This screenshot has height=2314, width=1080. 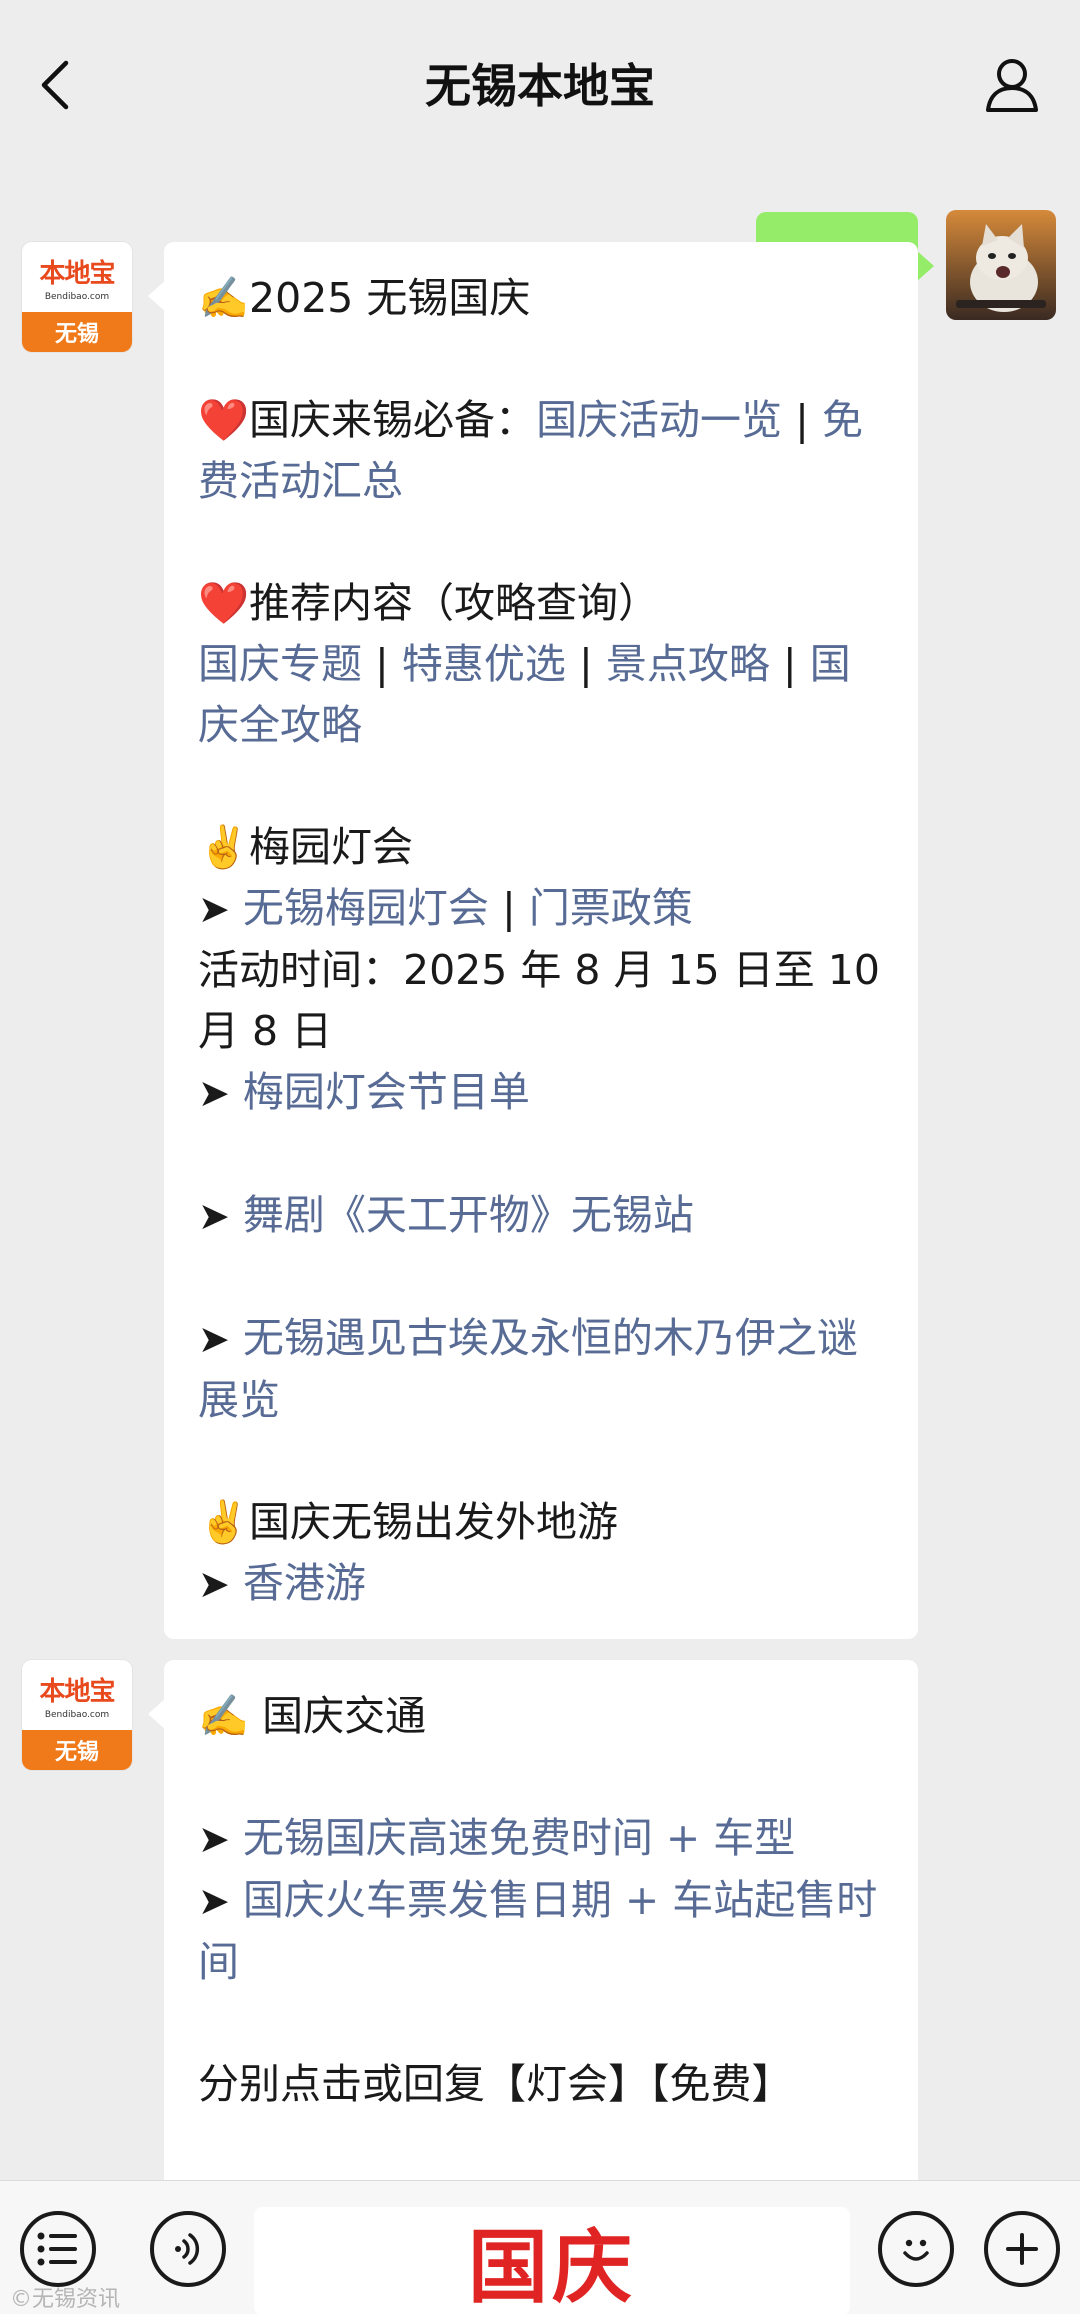 What do you see at coordinates (280, 664) in the screenshot?
I see `link-topic: 国庆专题` at bounding box center [280, 664].